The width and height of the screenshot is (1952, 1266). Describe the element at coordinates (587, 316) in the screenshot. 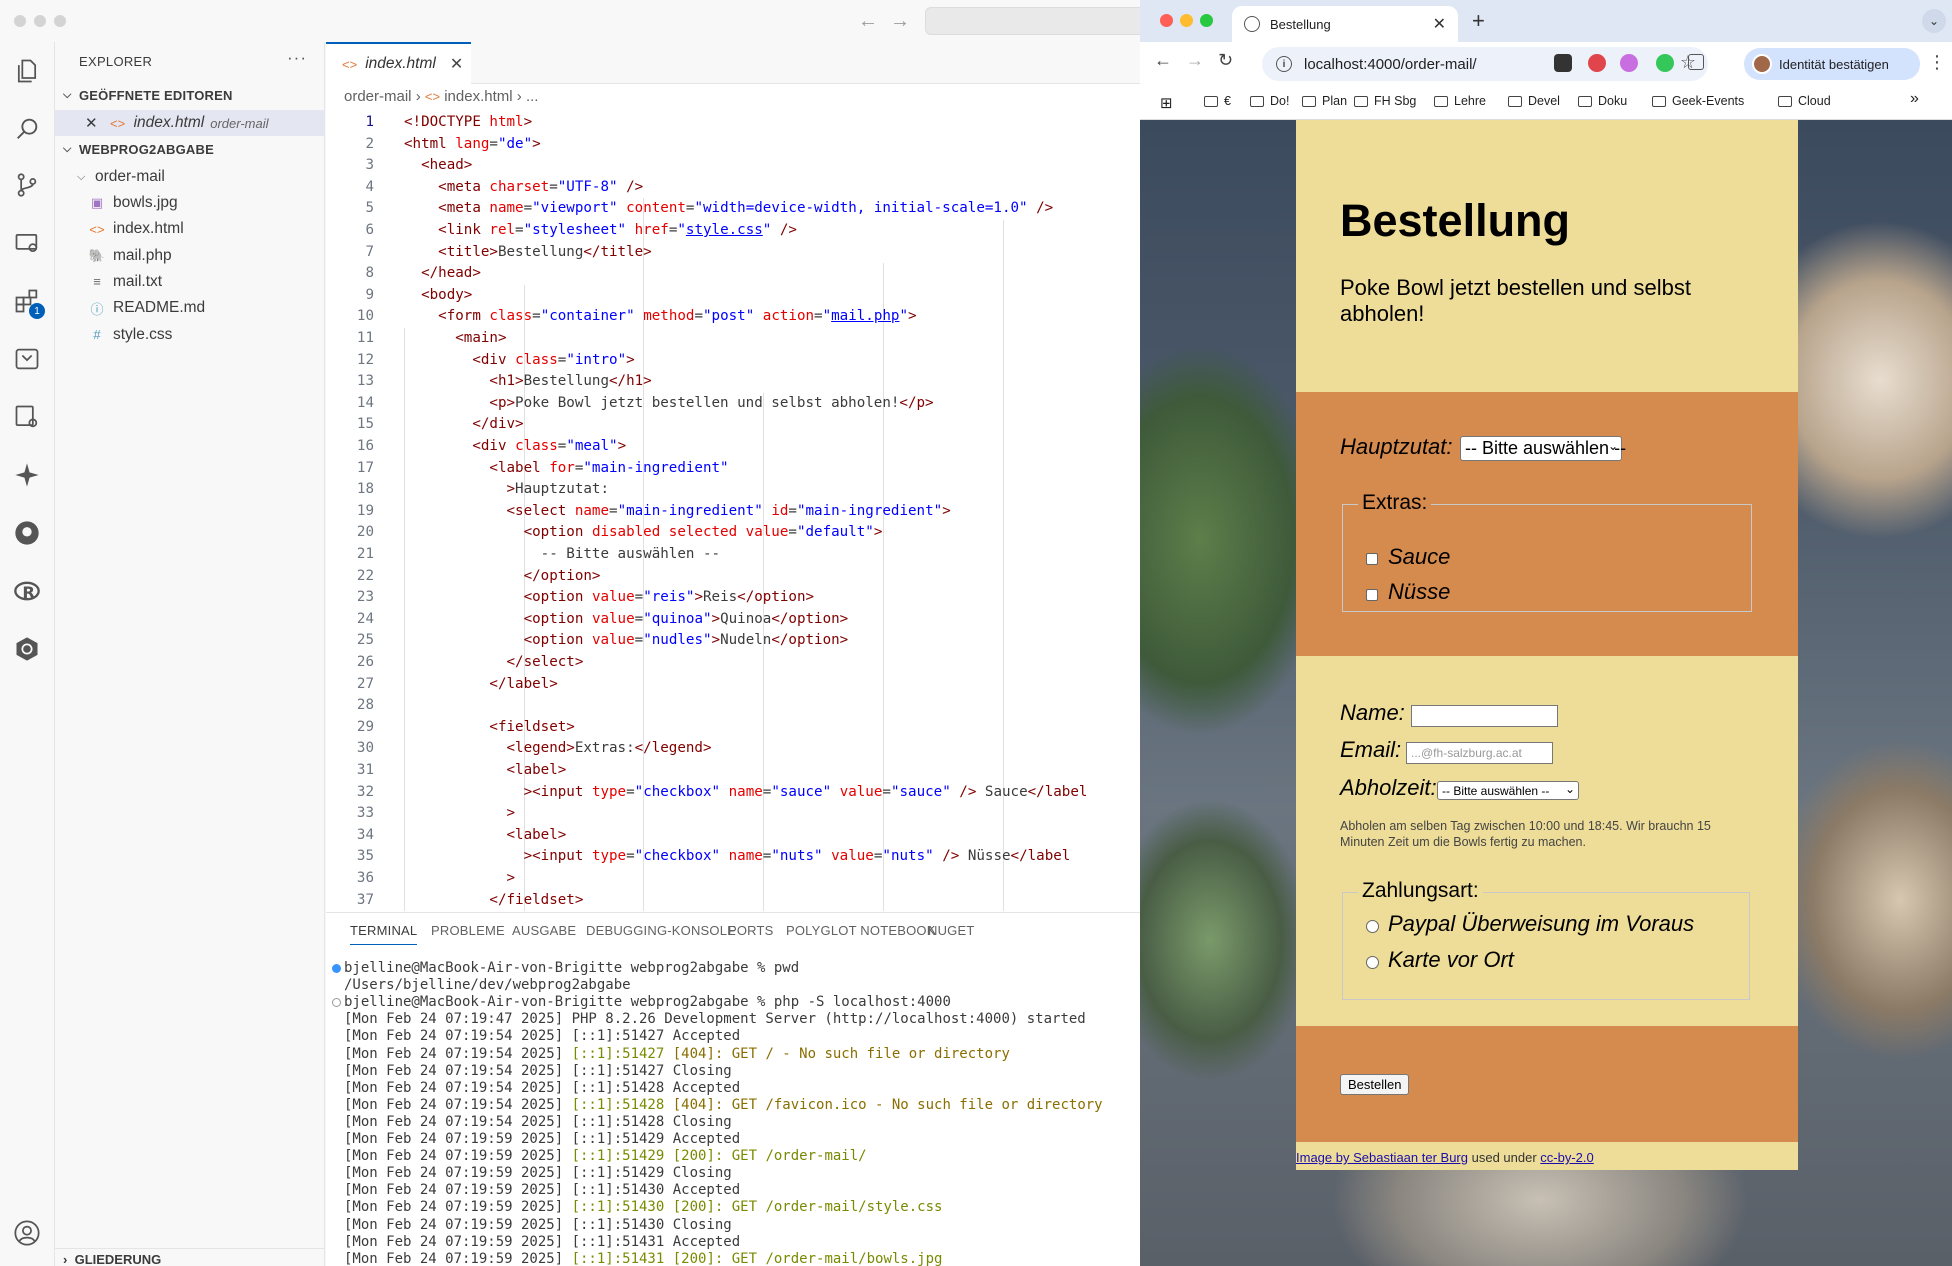

I see `code-token: "container"` at that location.